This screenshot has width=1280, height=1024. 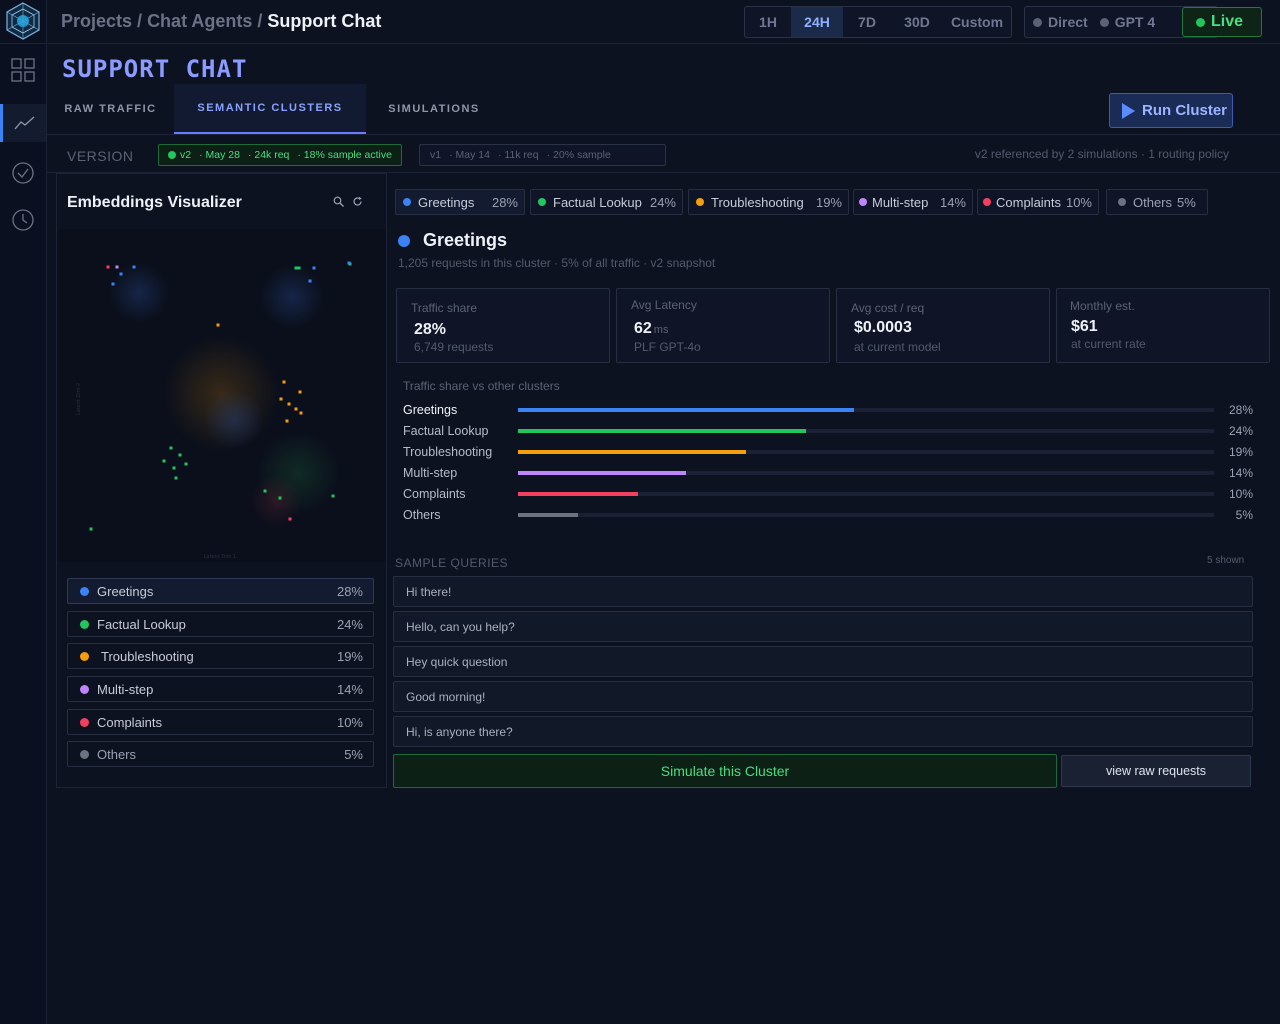 What do you see at coordinates (1222, 22) in the screenshot?
I see `live-toggle: Live` at bounding box center [1222, 22].